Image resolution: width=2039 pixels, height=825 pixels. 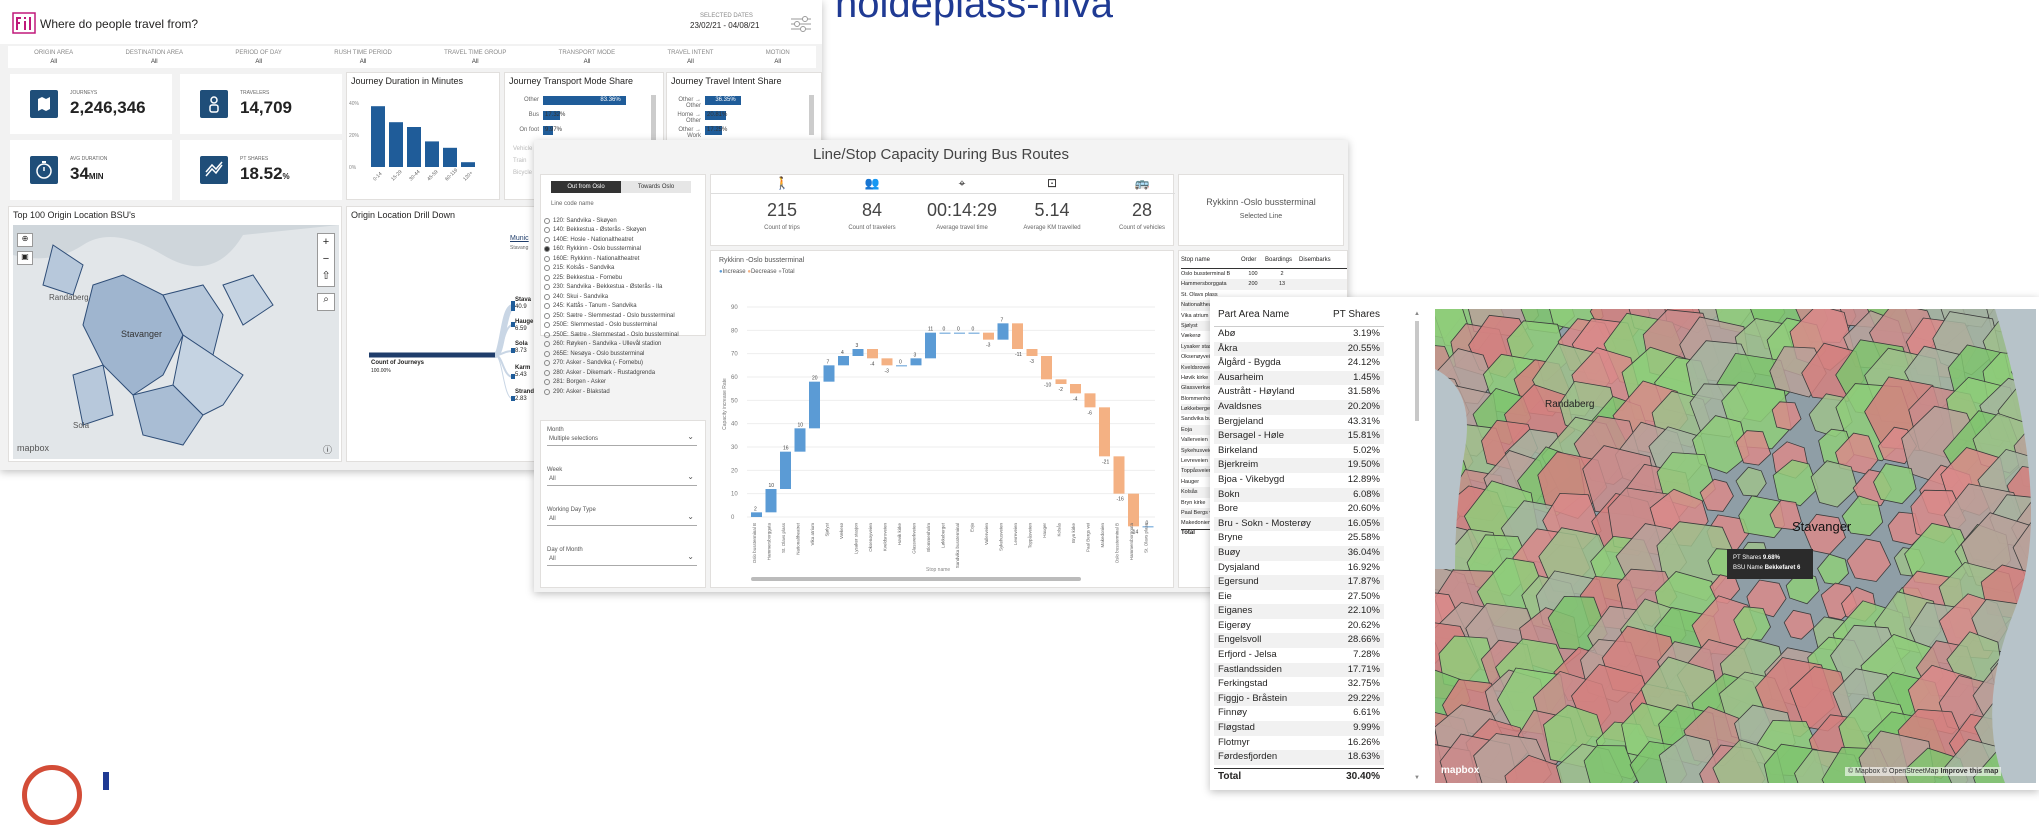 I want to click on column-header: PT Shares, so click(x=1356, y=317).